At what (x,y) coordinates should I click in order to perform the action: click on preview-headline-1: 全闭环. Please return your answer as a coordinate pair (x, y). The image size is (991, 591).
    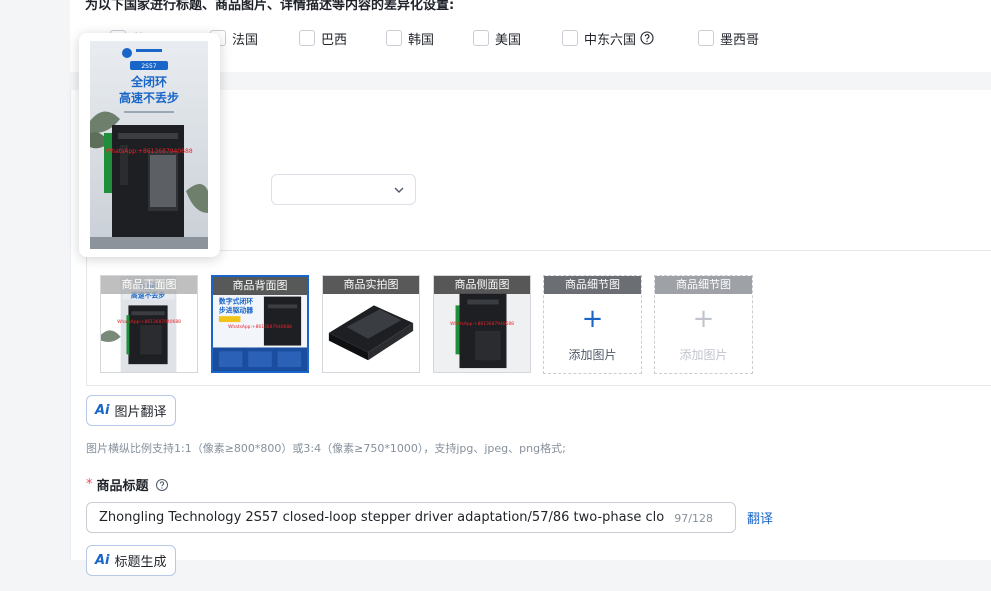
    Looking at the image, I should click on (148, 81).